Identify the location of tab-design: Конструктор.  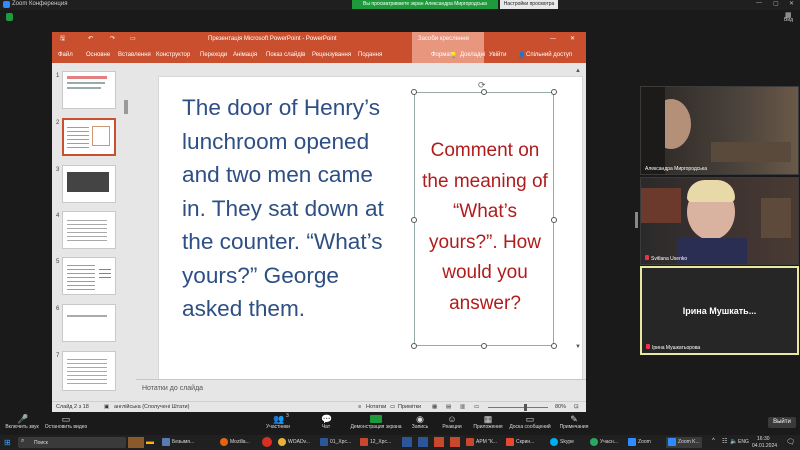
(173, 55).